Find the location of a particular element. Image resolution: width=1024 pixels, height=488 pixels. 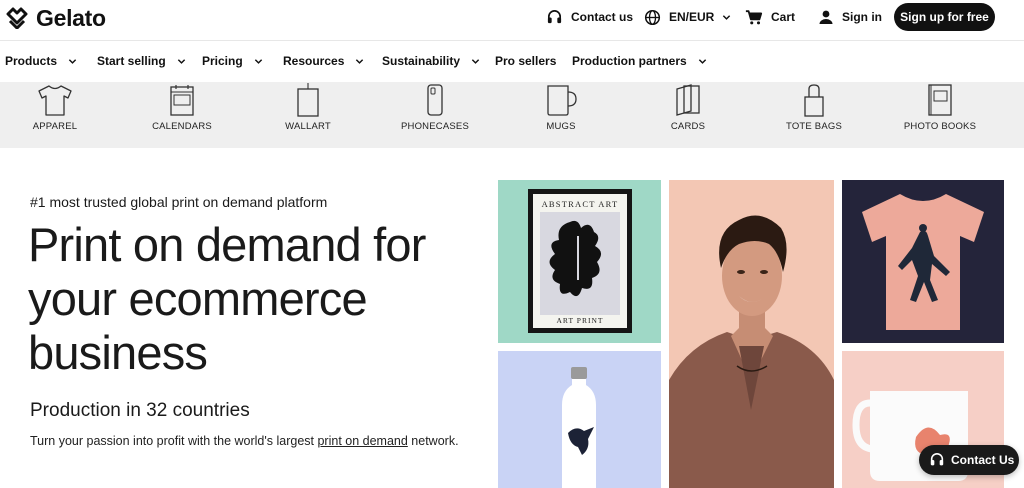

category-calendars: CALENDARS is located at coordinates (182, 115).